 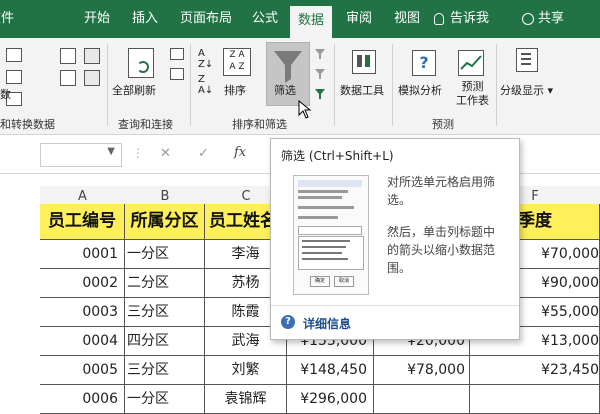 I want to click on tab-data: 数据, so click(x=311, y=22).